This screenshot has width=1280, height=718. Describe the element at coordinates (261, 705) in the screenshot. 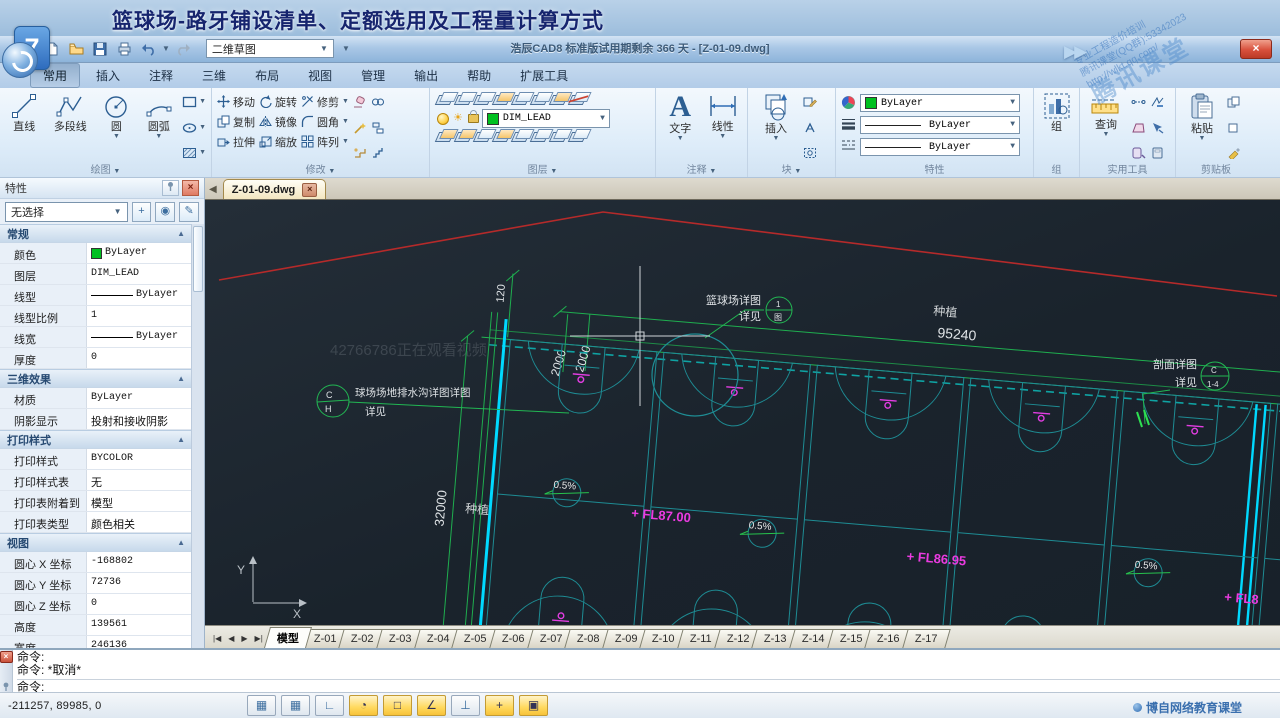

I see `snap-toggle-button: ▦` at that location.